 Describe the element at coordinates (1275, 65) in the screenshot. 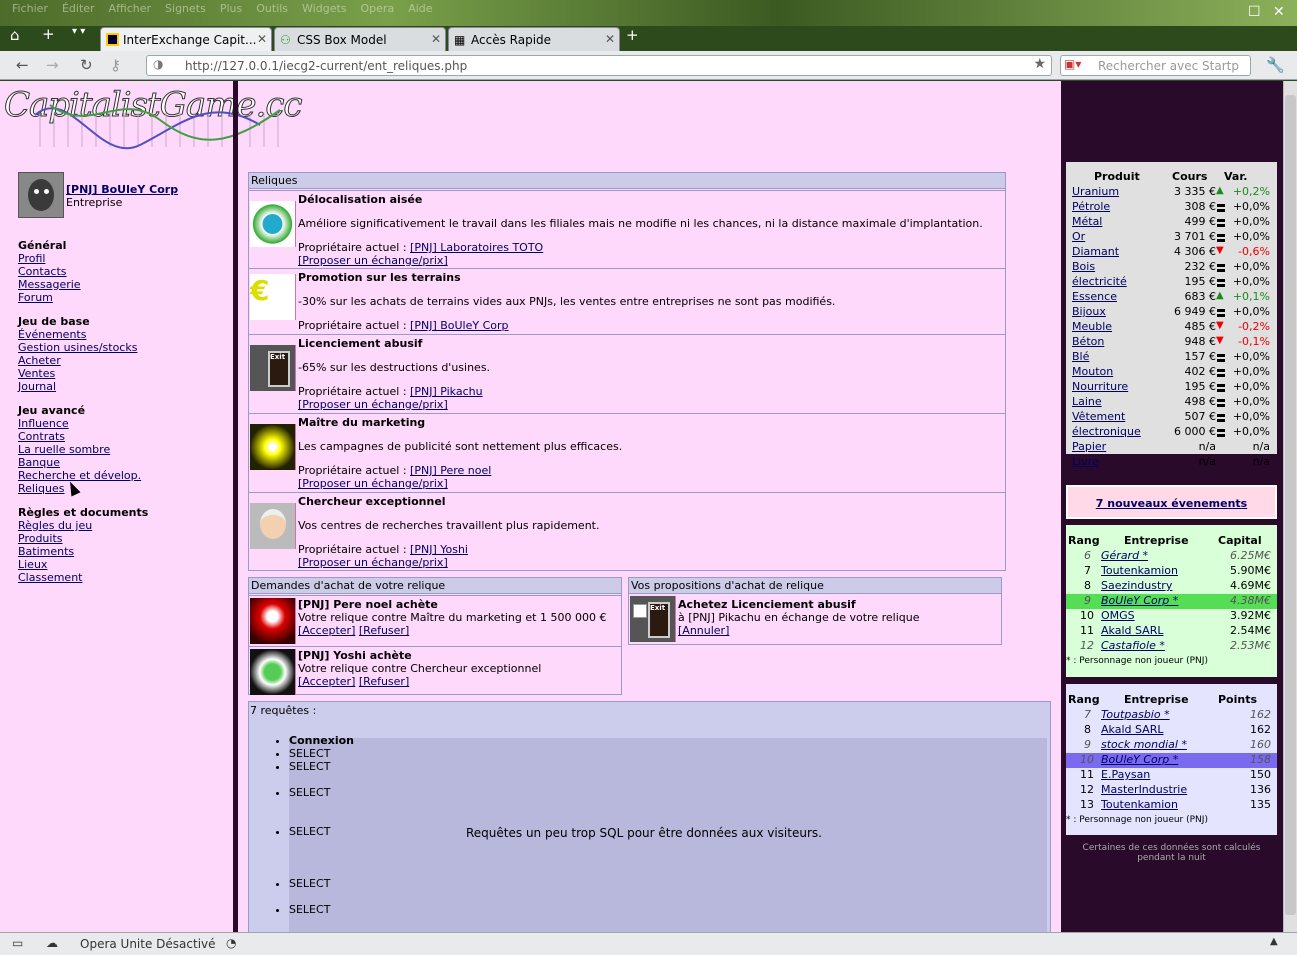

I see `wrench-icon: 🔧` at that location.